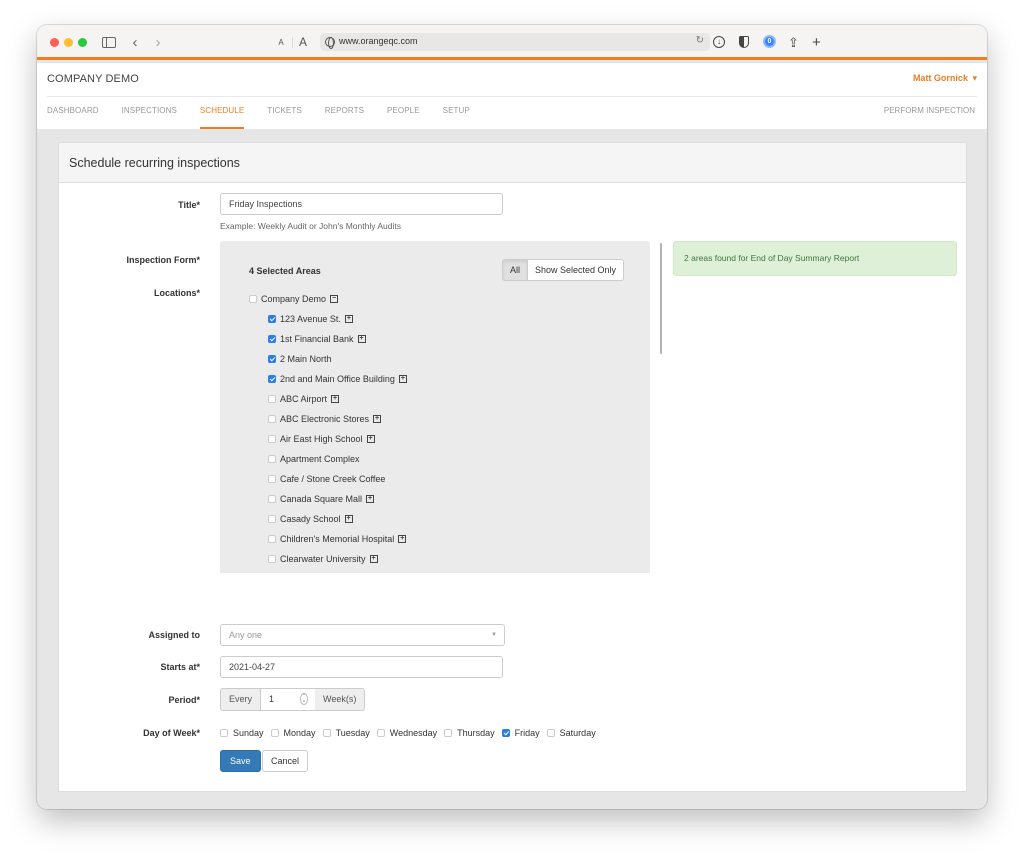  Describe the element at coordinates (361, 204) in the screenshot. I see `title-input: Friday Inspections` at that location.